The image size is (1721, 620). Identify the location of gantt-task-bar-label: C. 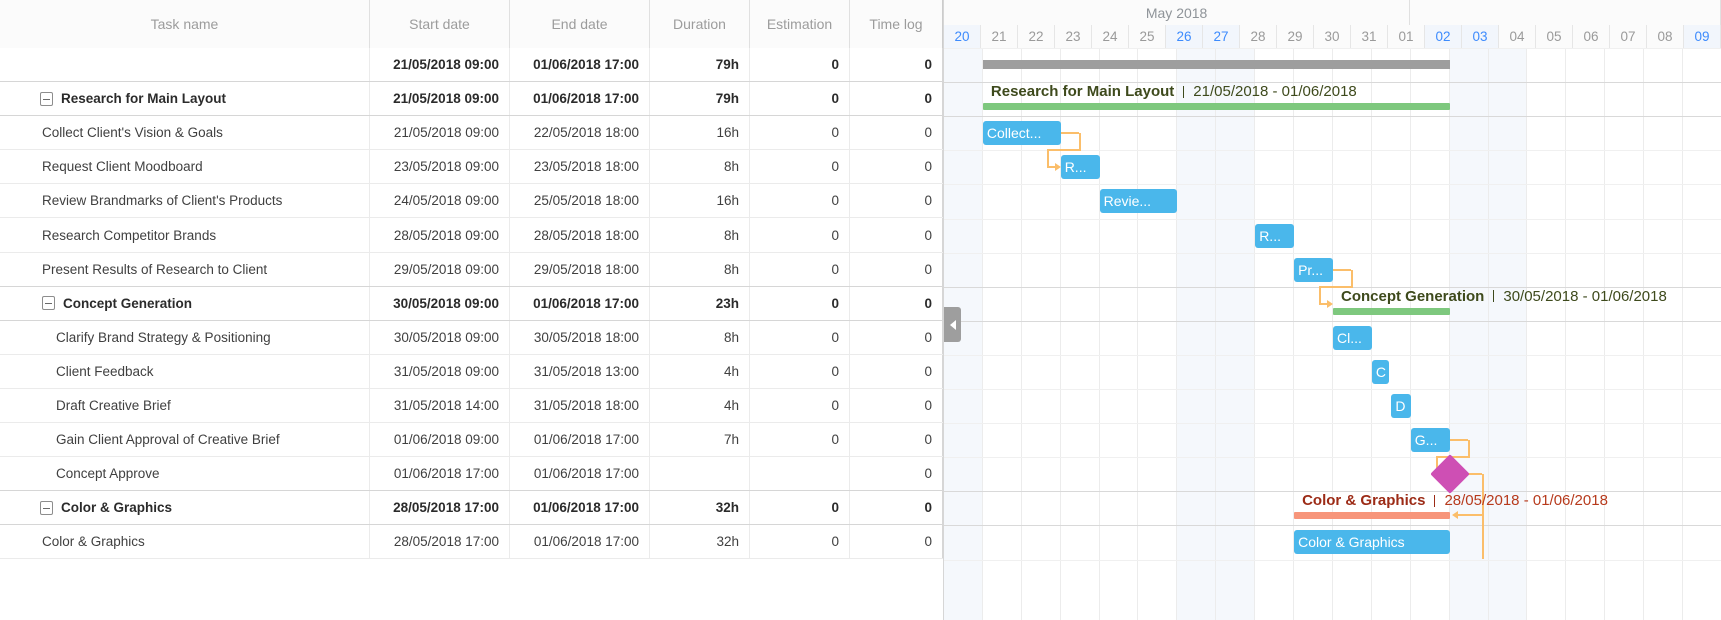
(1381, 371).